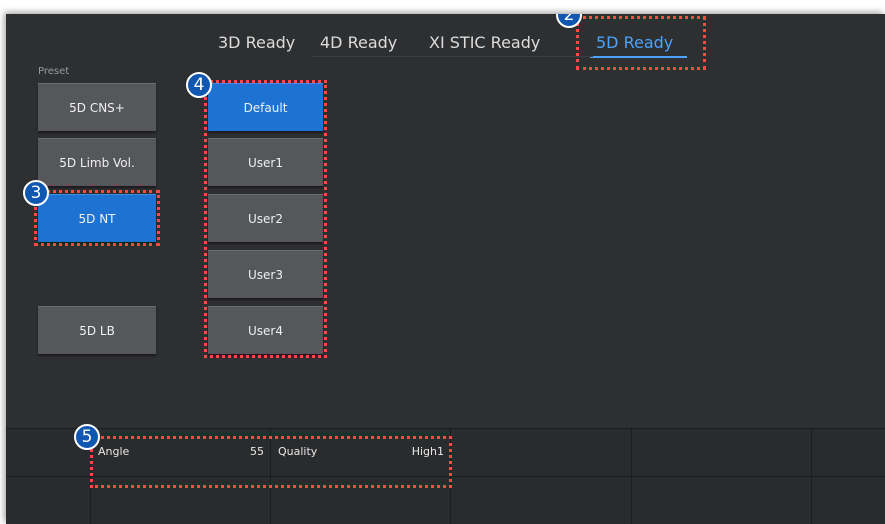 The image size is (885, 524). Describe the element at coordinates (257, 451) in the screenshot. I see `angle-value: 55` at that location.